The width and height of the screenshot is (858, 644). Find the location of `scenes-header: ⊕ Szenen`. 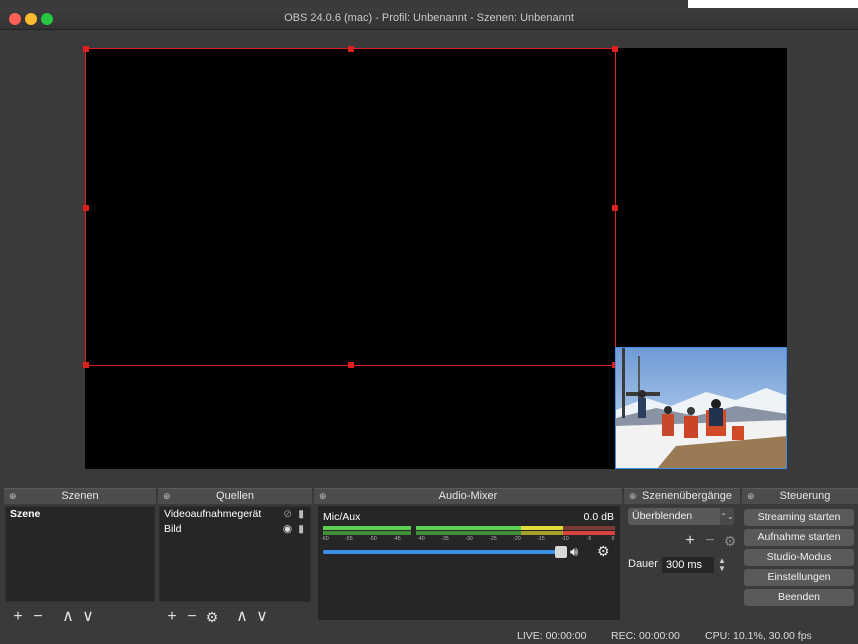

scenes-header: ⊕ Szenen is located at coordinates (80, 496).